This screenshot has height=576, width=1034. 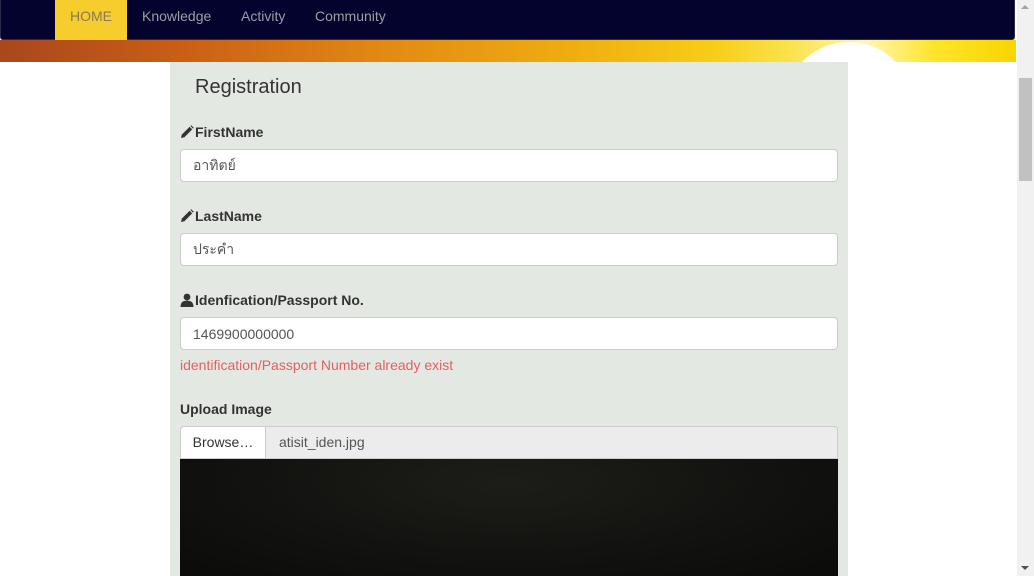 I want to click on scroll-thumb, so click(x=1025, y=129).